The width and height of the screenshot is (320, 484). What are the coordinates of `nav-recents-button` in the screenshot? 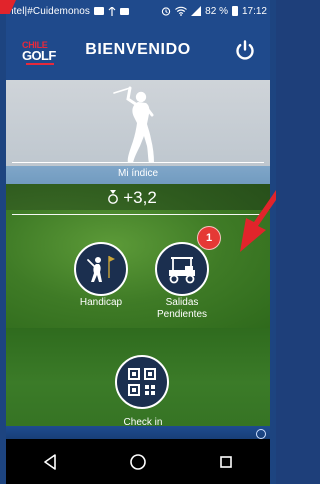 It's located at (226, 462).